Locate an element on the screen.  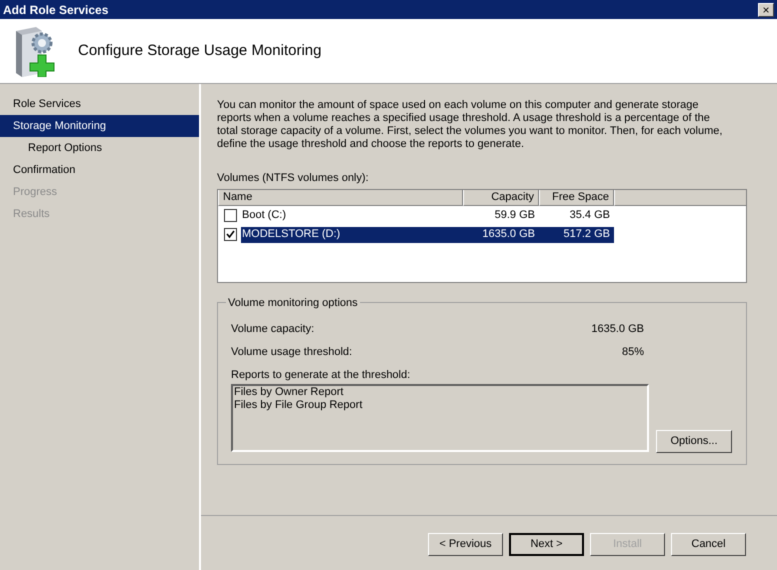
table-cell-text: 517.2 GB is located at coordinates (586, 234).